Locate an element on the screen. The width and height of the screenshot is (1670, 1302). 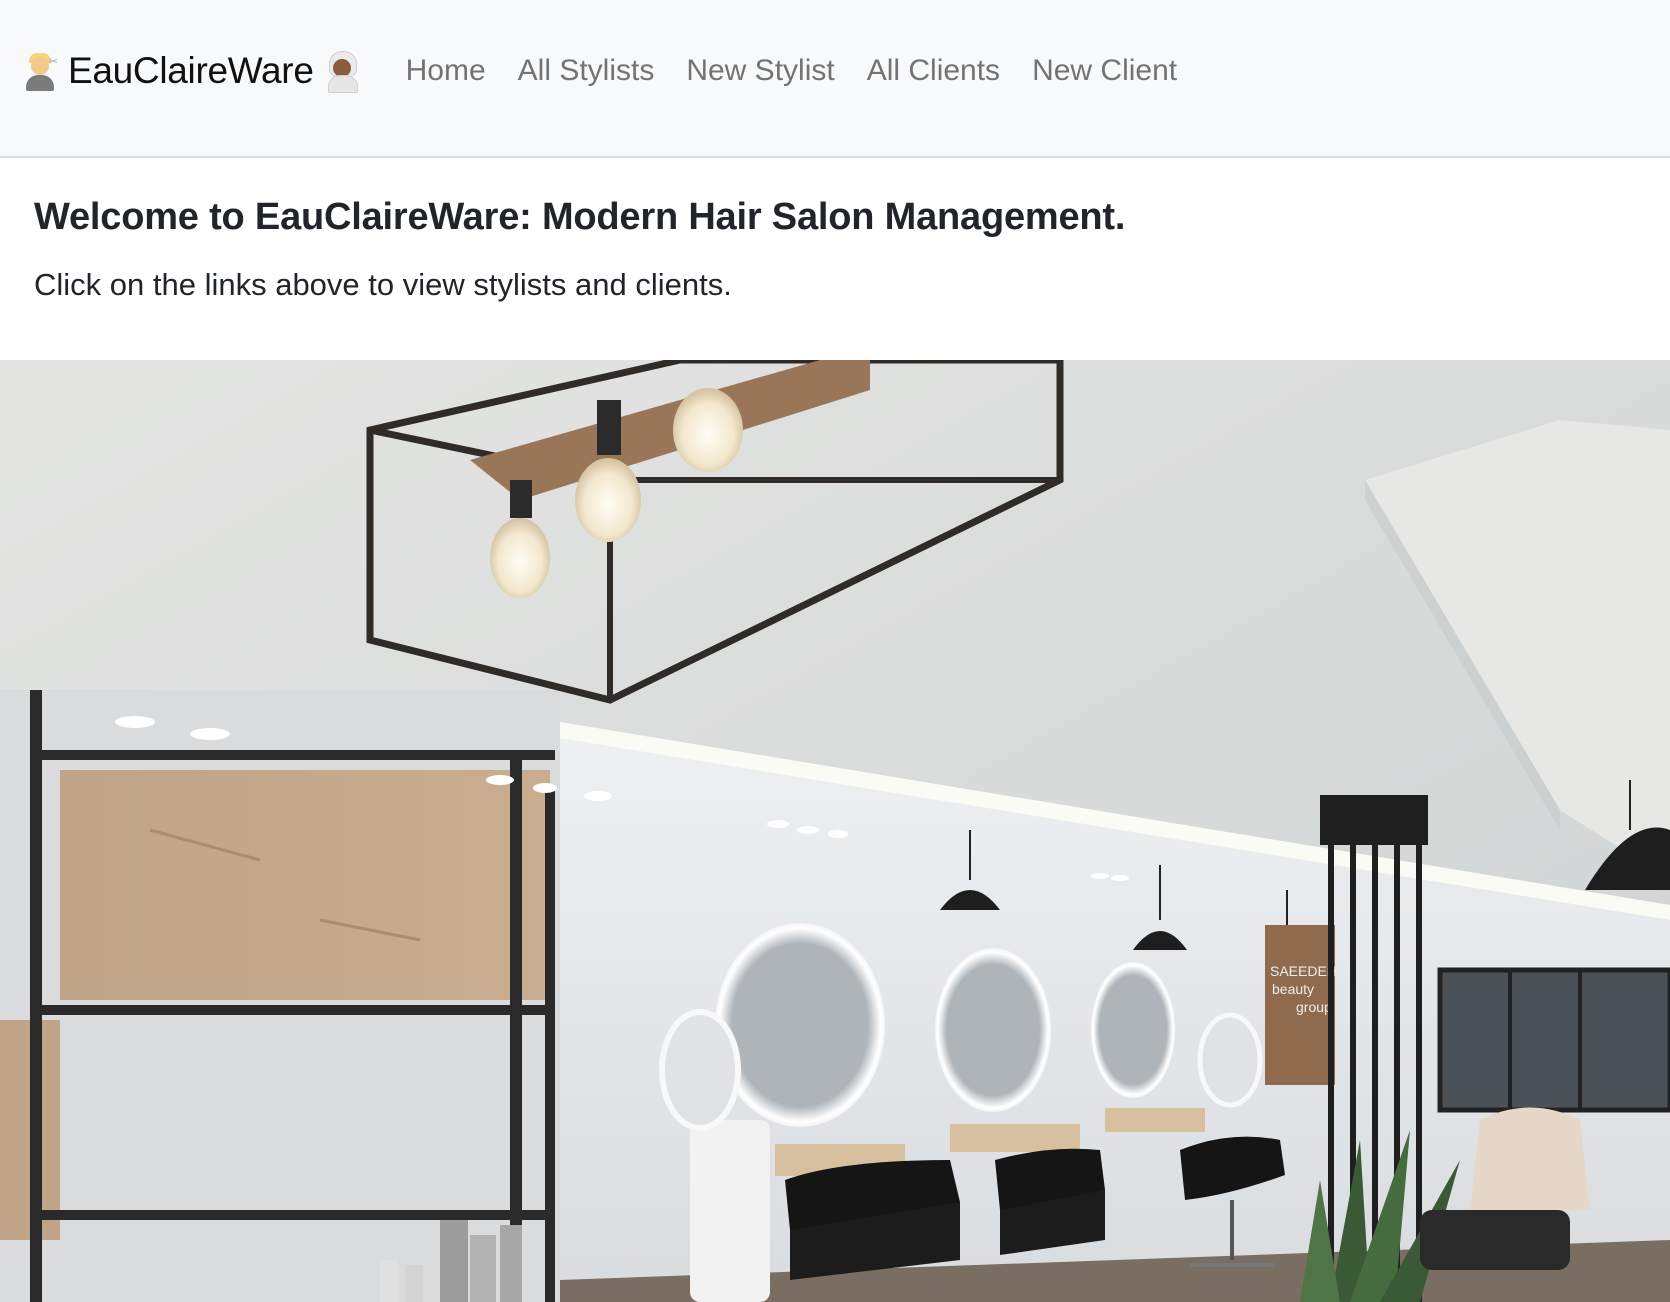
brand-name: EauClaireWare is located at coordinates (191, 70).